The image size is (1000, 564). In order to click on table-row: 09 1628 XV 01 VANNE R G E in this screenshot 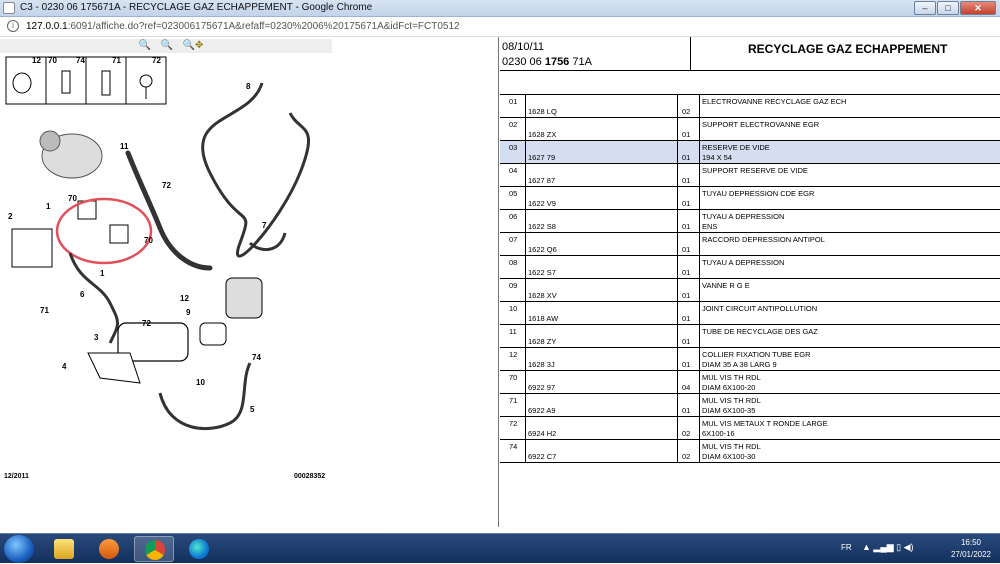, I will do `click(750, 290)`.